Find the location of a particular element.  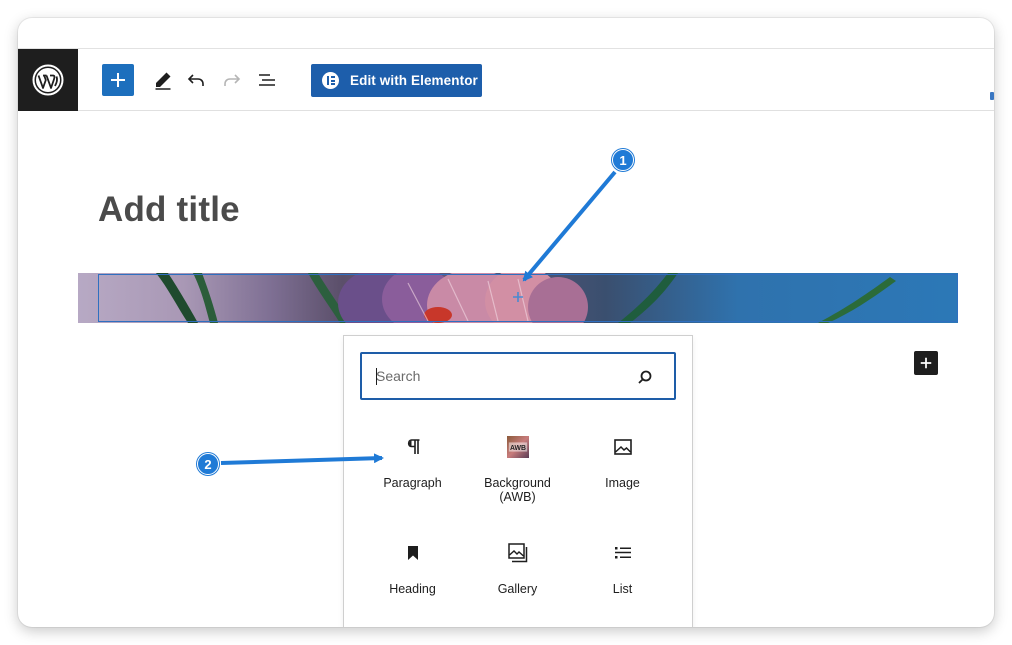

svg-text: AWB is located at coordinates (518, 448).